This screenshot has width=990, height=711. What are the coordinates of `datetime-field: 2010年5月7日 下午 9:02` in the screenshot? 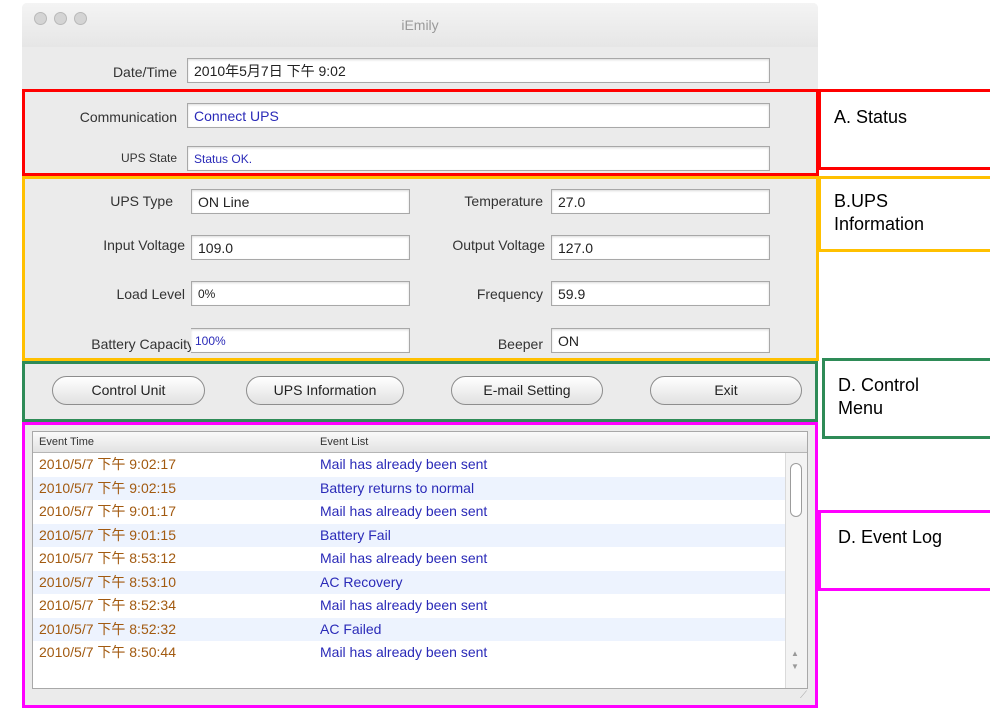 It's located at (478, 70).